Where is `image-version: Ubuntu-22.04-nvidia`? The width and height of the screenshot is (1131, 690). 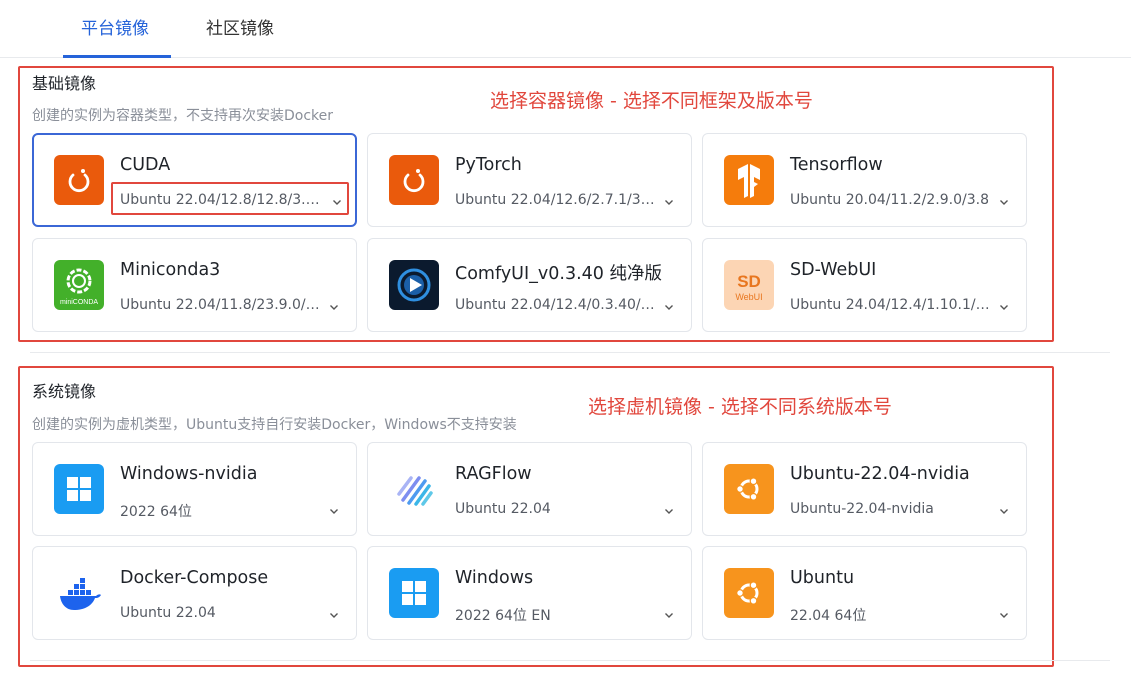 image-version: Ubuntu-22.04-nvidia is located at coordinates (890, 509).